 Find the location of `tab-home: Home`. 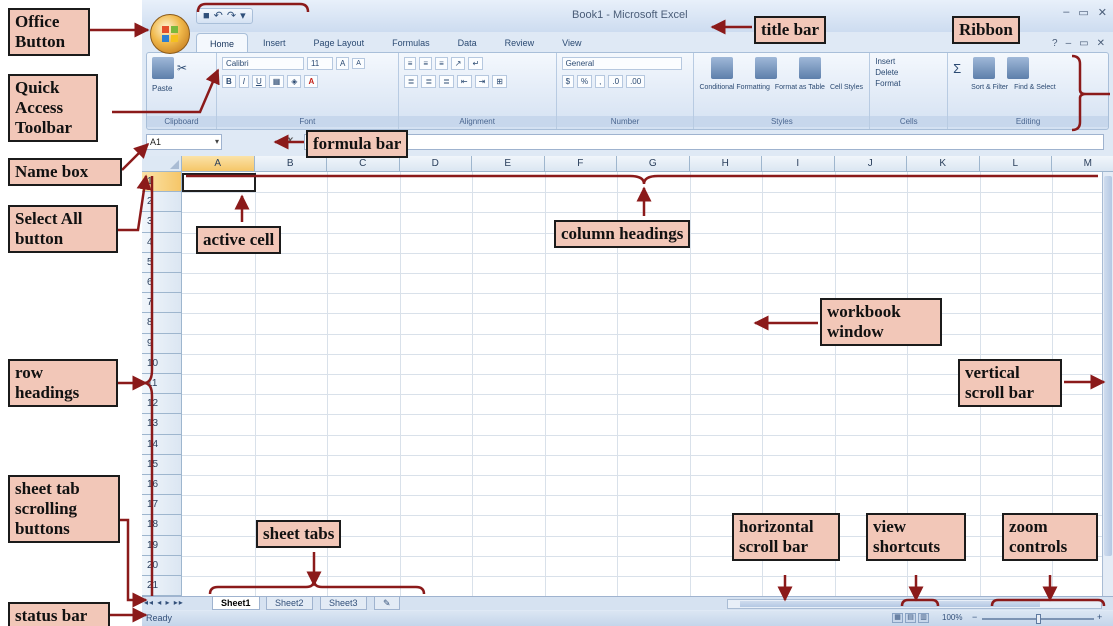

tab-home: Home is located at coordinates (222, 43).